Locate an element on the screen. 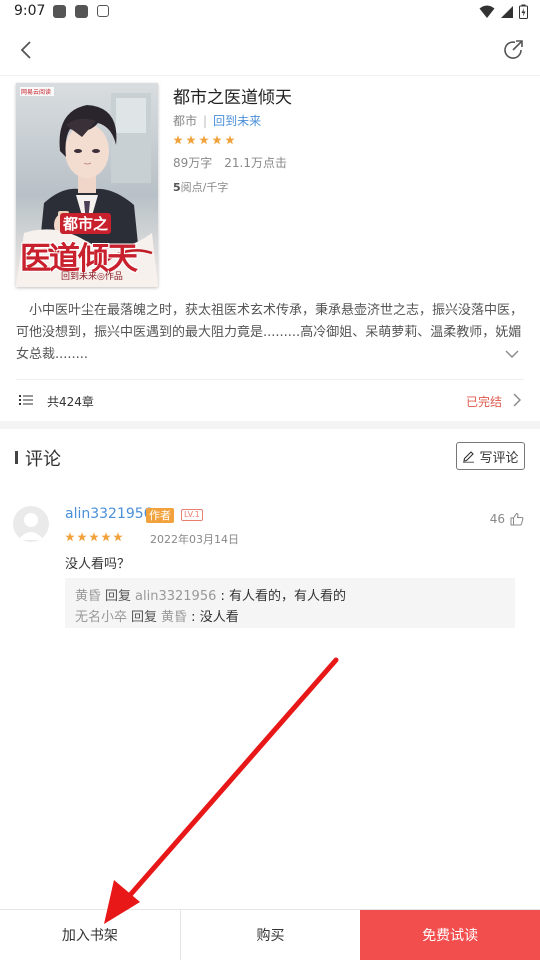  pencil-icon is located at coordinates (469, 456).